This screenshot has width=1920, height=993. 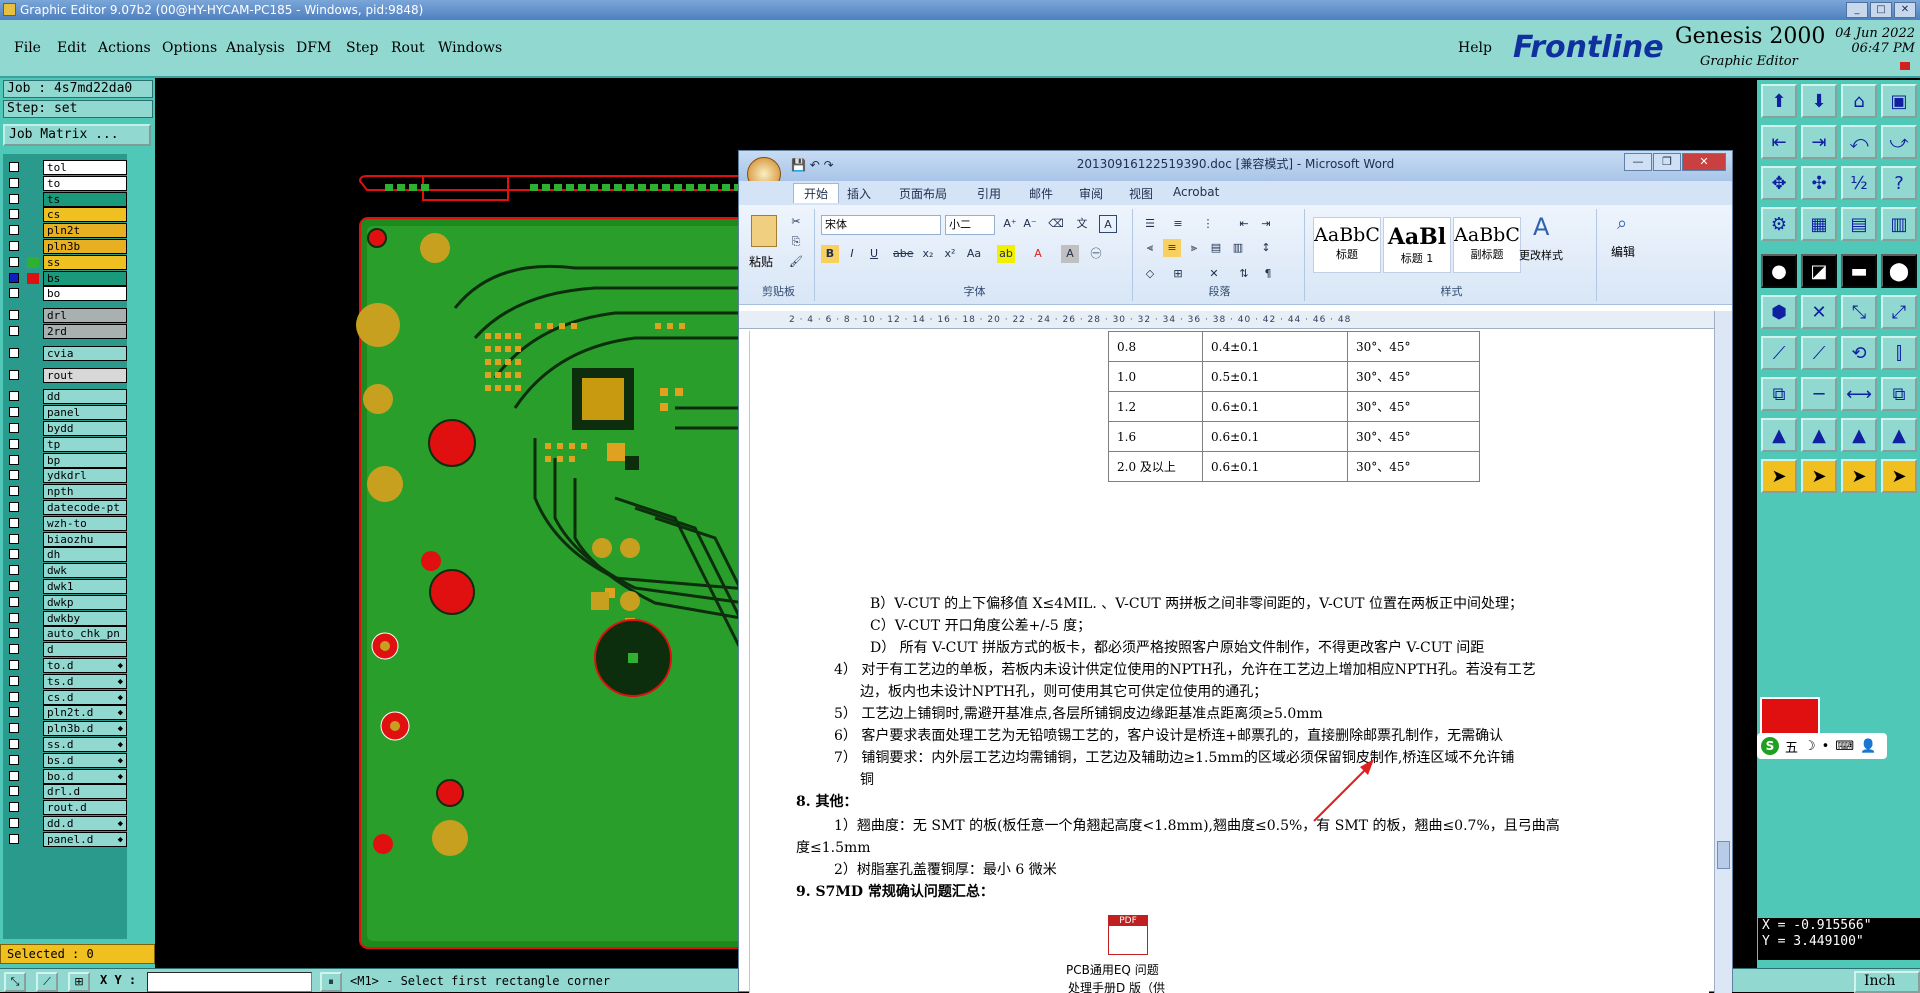 What do you see at coordinates (66, 665) in the screenshot?
I see `layer-row: to.d ◆` at bounding box center [66, 665].